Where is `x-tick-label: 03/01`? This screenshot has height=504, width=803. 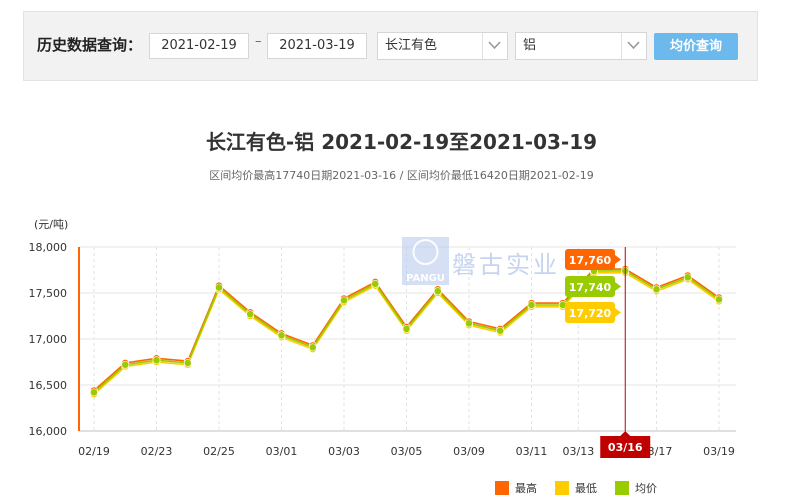
x-tick-label: 03/01 is located at coordinates (282, 451).